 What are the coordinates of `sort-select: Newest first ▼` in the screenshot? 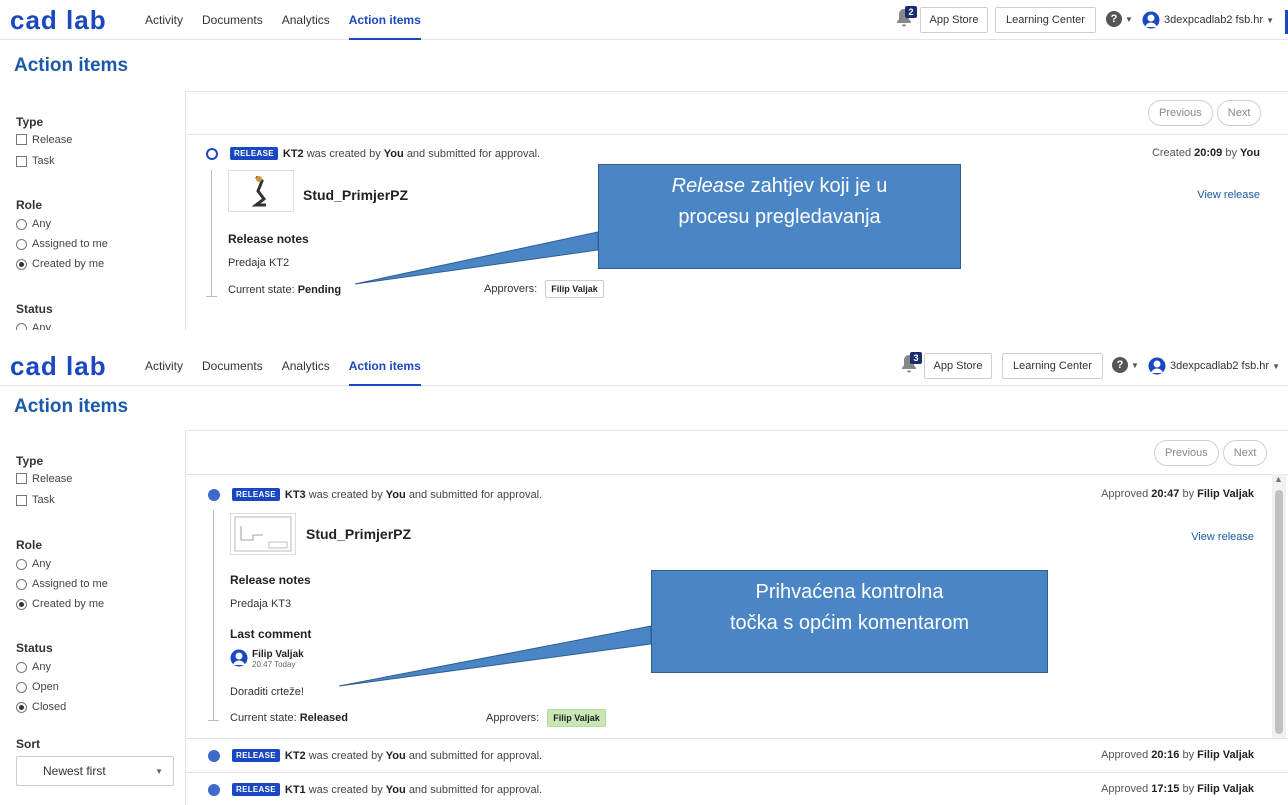 It's located at (95, 771).